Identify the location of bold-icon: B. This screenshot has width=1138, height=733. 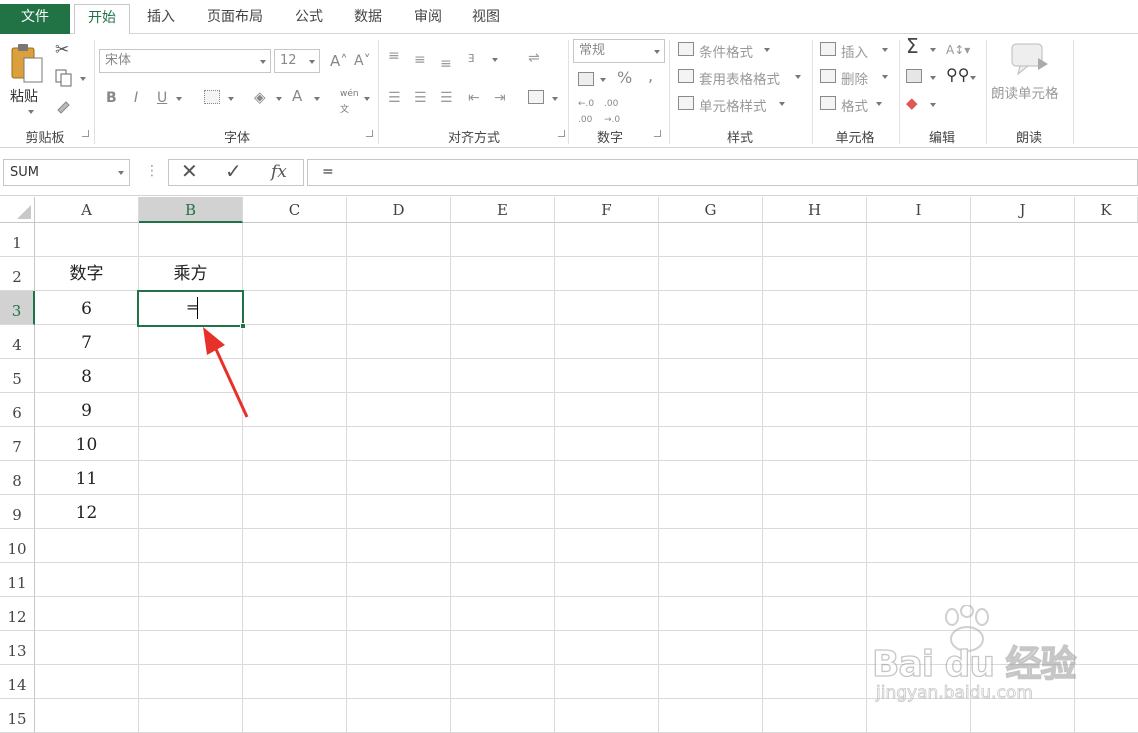
(111, 98).